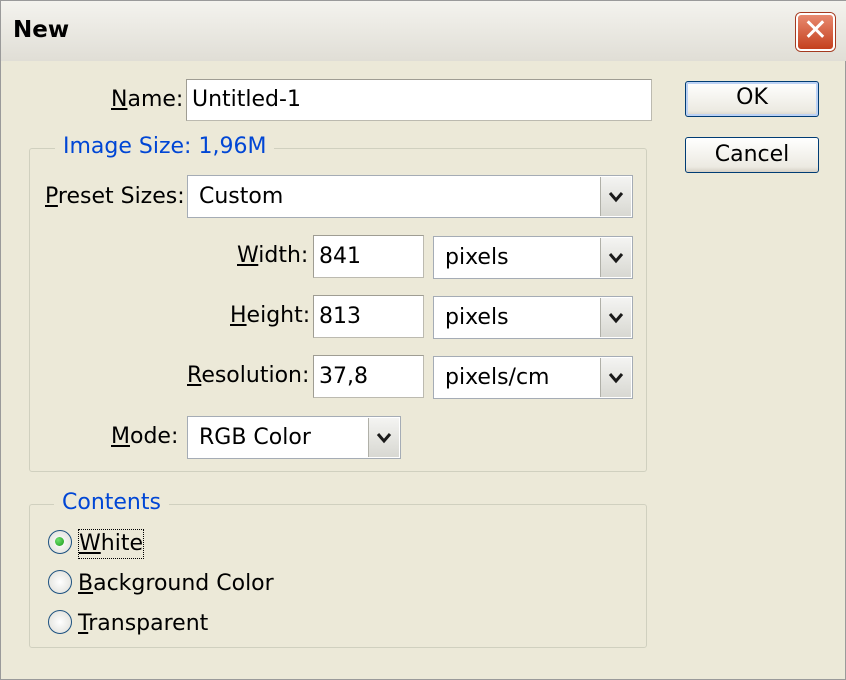  Describe the element at coordinates (752, 155) in the screenshot. I see `cancel-button: Cancel` at that location.